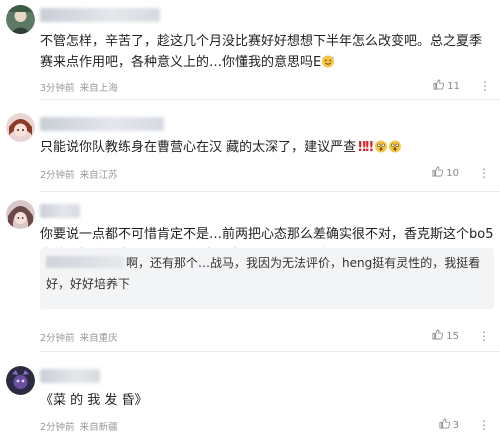 The width and height of the screenshot is (500, 440). What do you see at coordinates (365, 147) in the screenshot?
I see `double-exclamation-icon: ‼‼` at bounding box center [365, 147].